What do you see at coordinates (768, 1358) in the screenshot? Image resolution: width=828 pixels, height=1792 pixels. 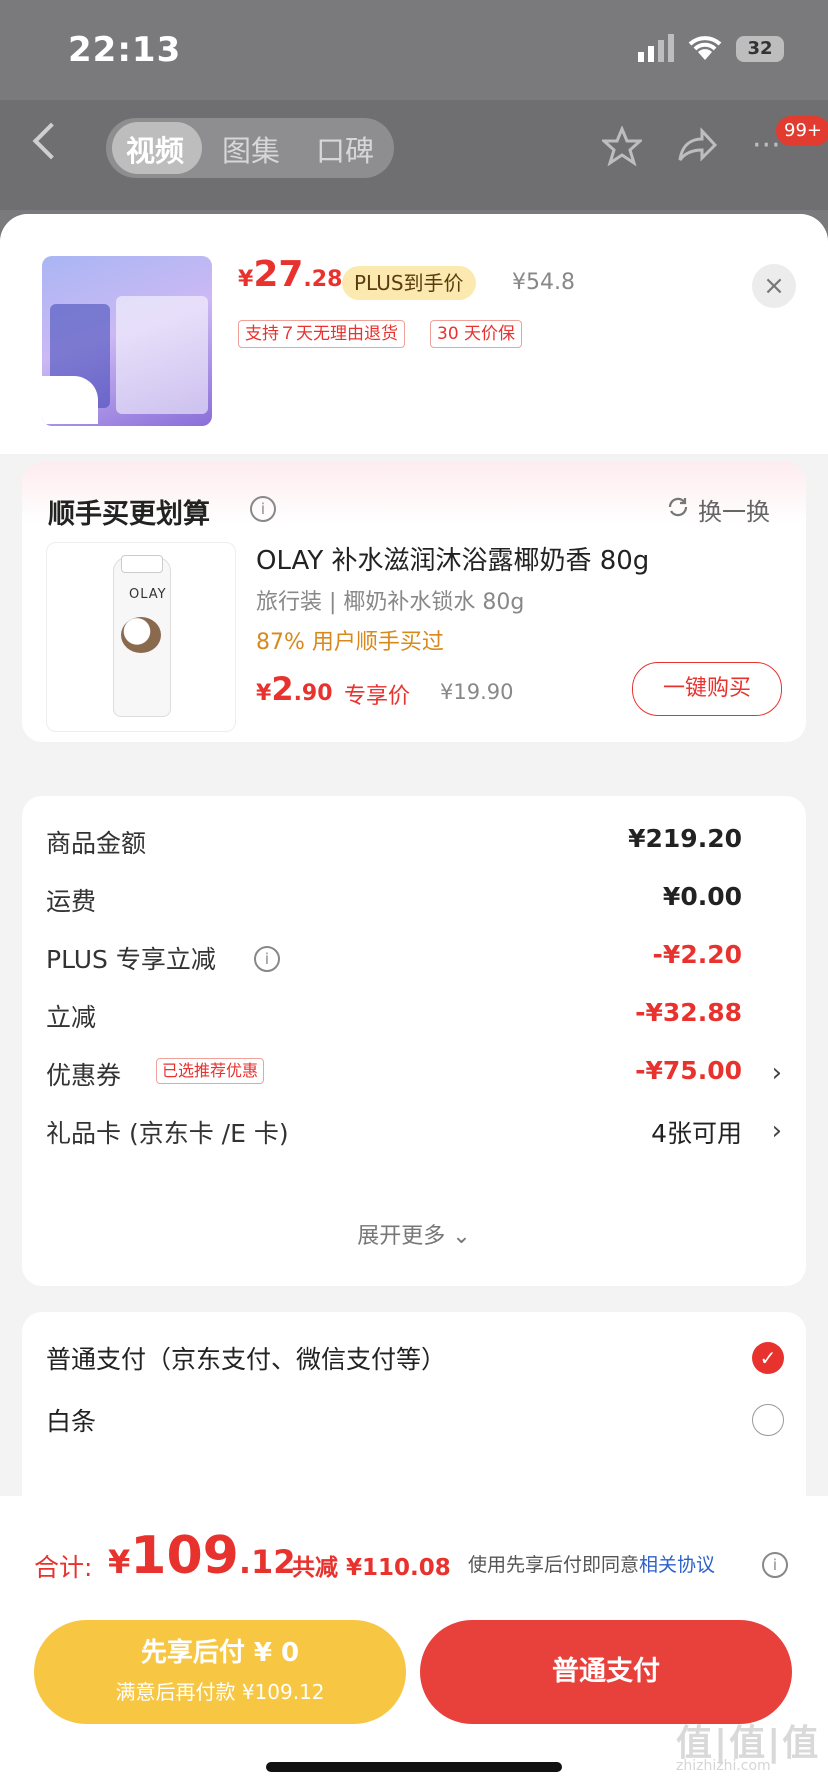 I see `radio-checked-icon: ✓` at bounding box center [768, 1358].